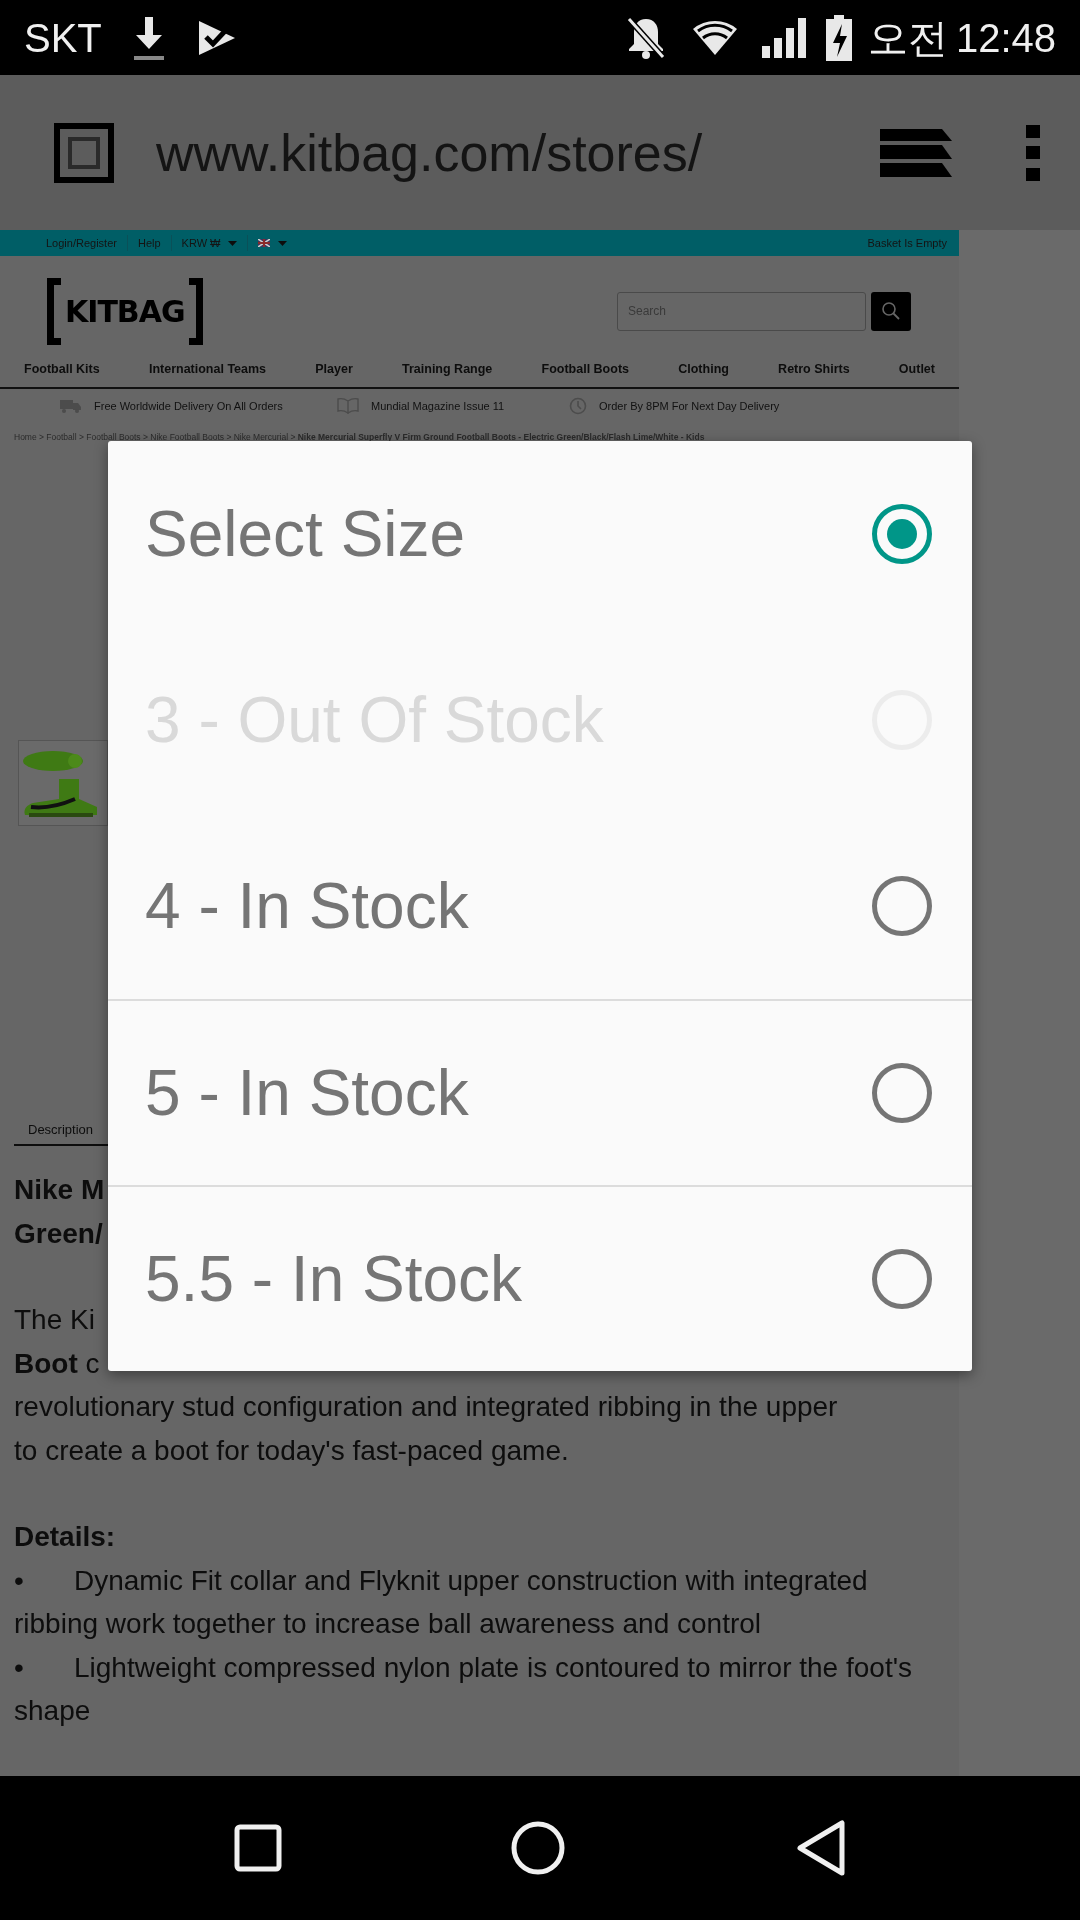  What do you see at coordinates (63, 38) in the screenshot?
I see `carrier-name: SKT` at bounding box center [63, 38].